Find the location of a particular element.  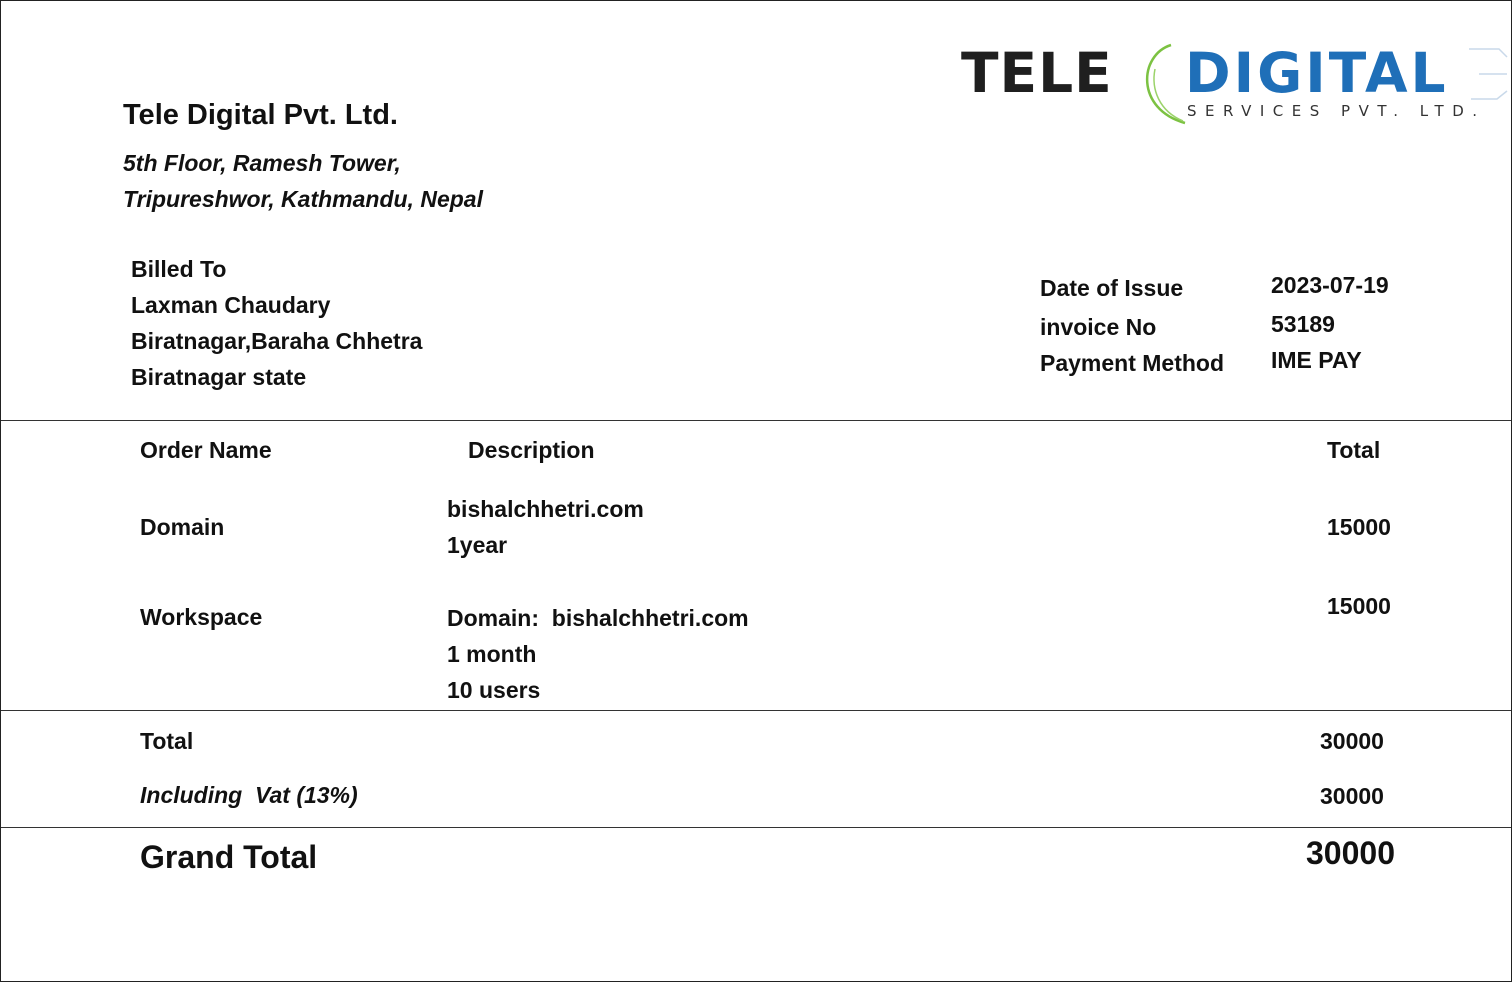

vat-label: Including Vat (13%) is located at coordinates (249, 795).